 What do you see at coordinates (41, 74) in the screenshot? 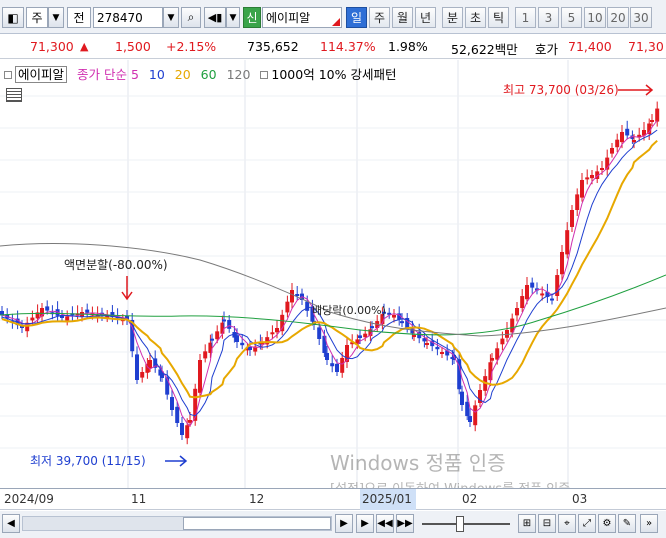
I see `legend-stock-name: 에이피알` at bounding box center [41, 74].